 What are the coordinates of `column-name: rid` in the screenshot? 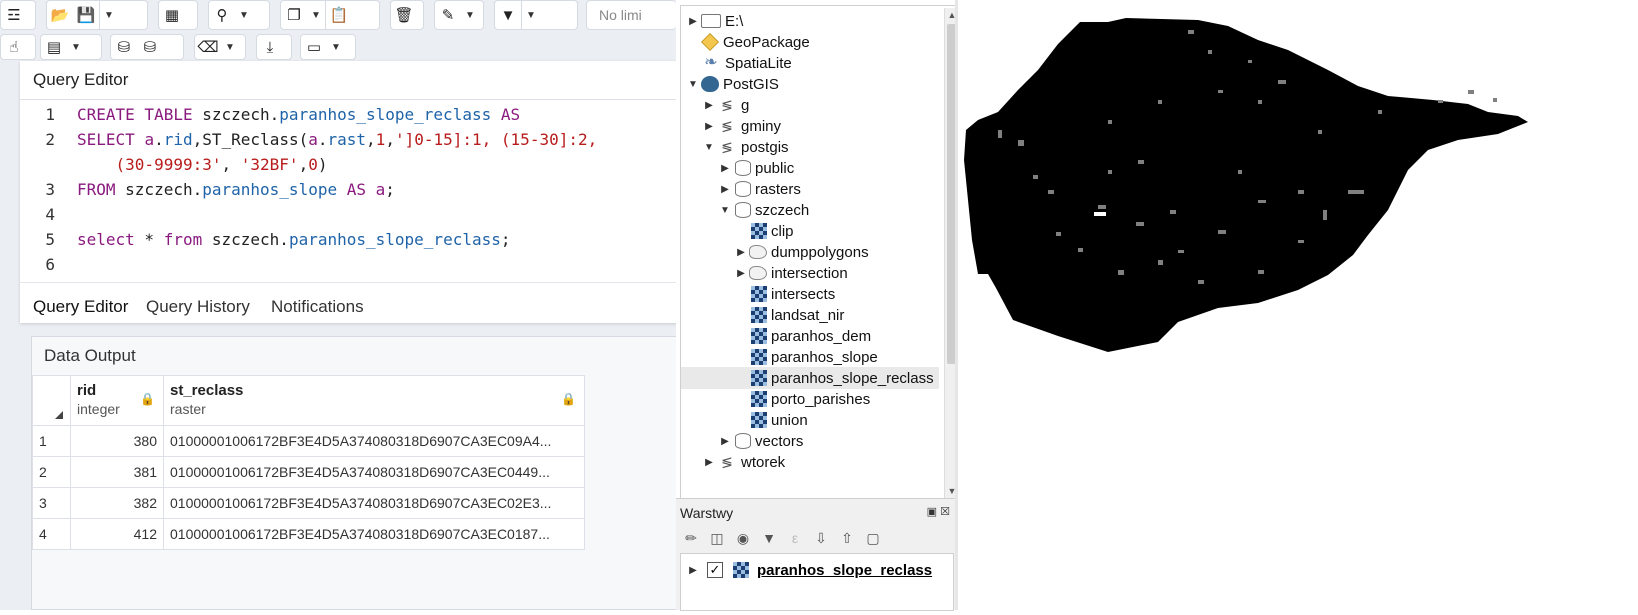 It's located at (87, 390).